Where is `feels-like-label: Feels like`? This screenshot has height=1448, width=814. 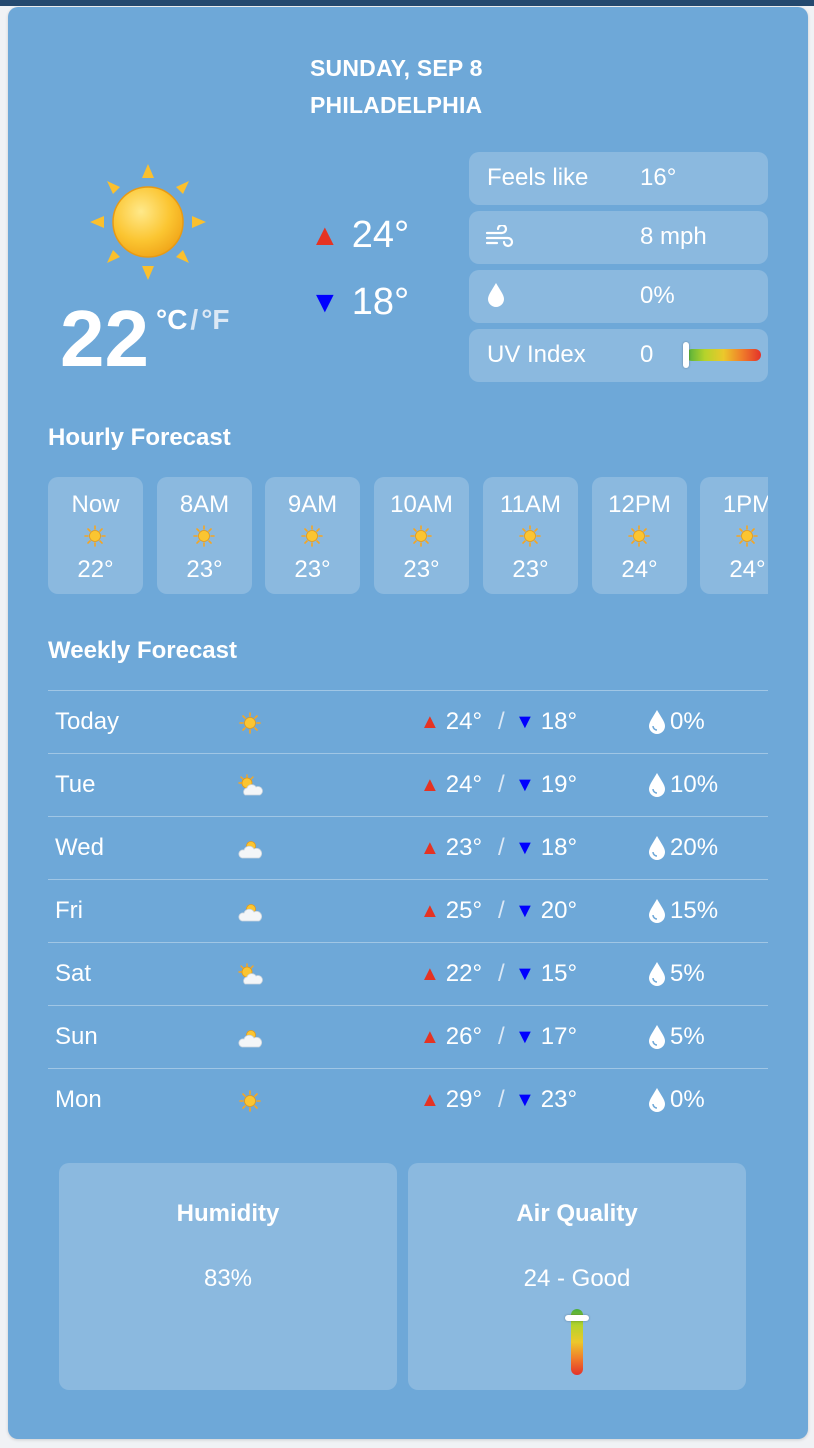
feels-like-label: Feels like is located at coordinates (538, 177).